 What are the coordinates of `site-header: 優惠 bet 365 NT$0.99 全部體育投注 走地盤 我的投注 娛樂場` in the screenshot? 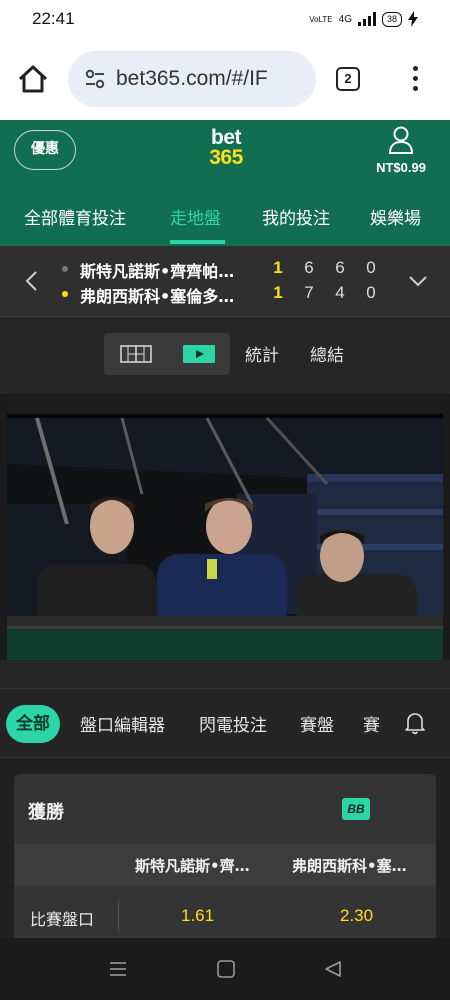 It's located at (225, 183).